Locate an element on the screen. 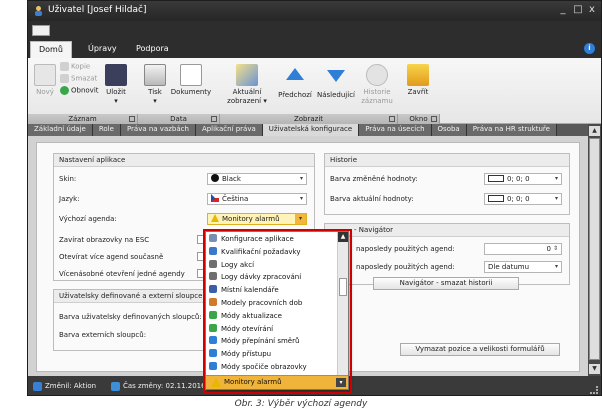 This screenshot has height=416, width=602. settings-group-title: Nastavení aplikace is located at coordinates (184, 160).